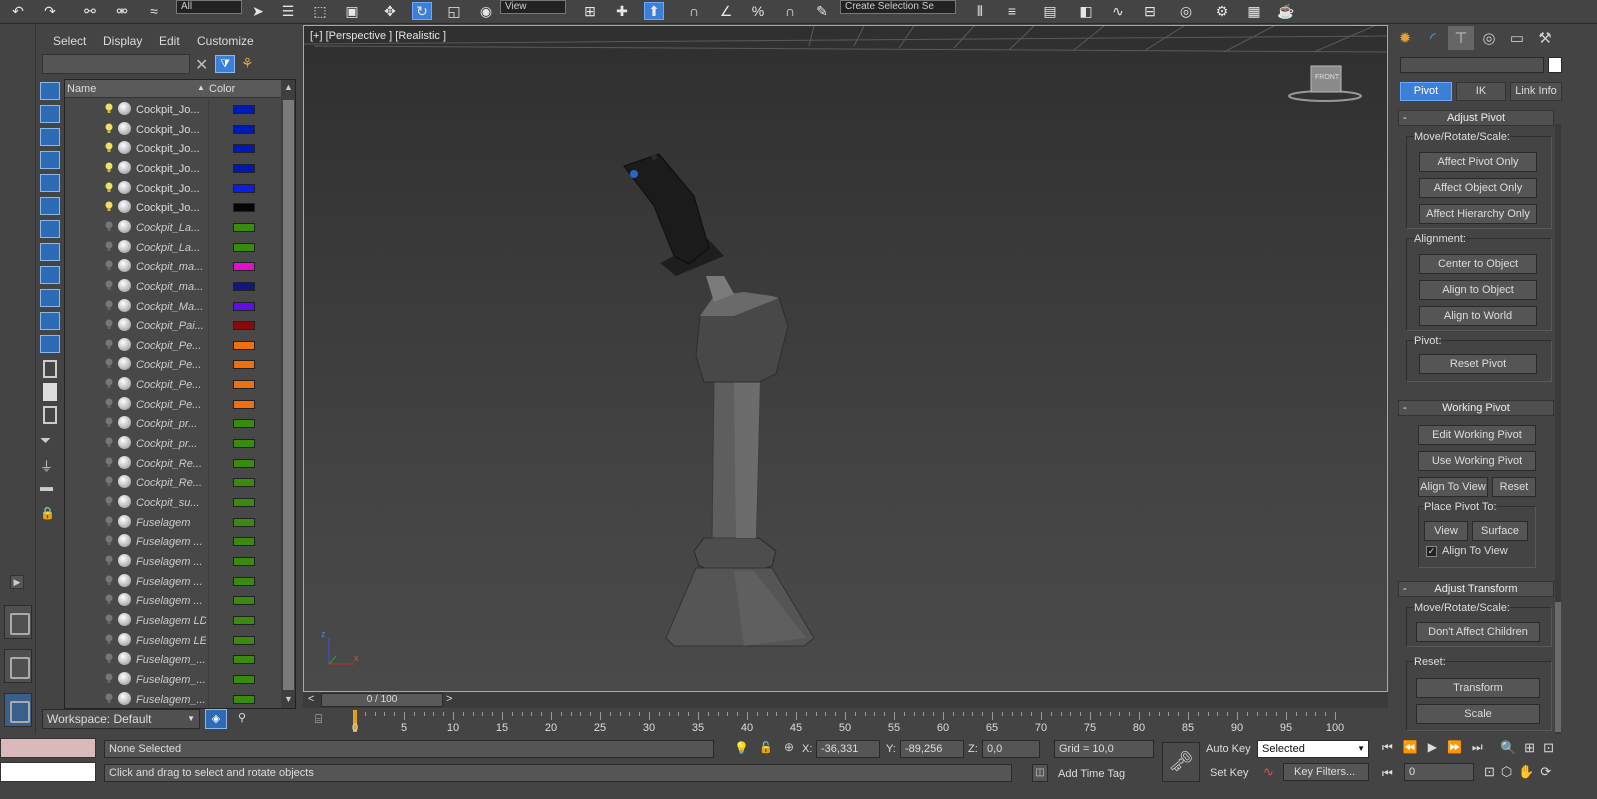 The width and height of the screenshot is (1597, 799). What do you see at coordinates (1558, 429) in the screenshot?
I see `panel-scrollbar` at bounding box center [1558, 429].